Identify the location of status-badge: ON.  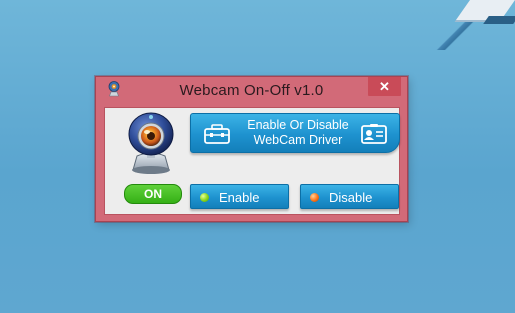
(153, 194).